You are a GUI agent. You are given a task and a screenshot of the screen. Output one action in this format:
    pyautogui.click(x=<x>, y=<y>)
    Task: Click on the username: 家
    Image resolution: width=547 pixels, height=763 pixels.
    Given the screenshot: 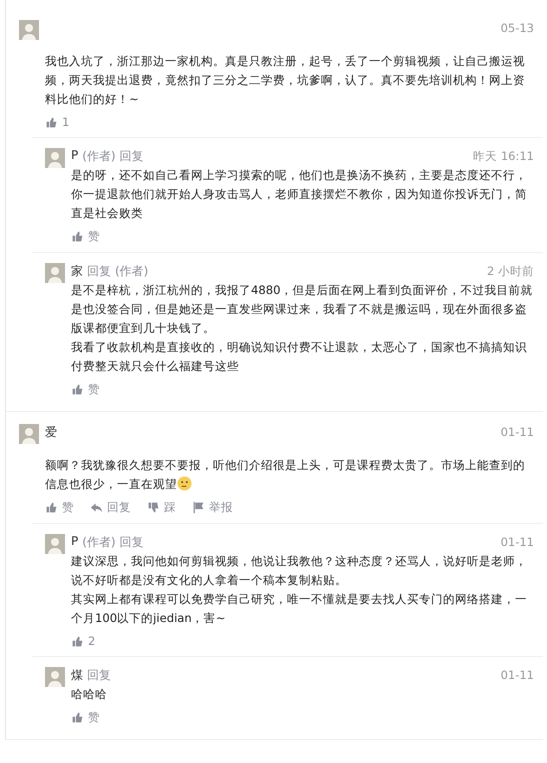 What is the action you would take?
    pyautogui.click(x=77, y=271)
    